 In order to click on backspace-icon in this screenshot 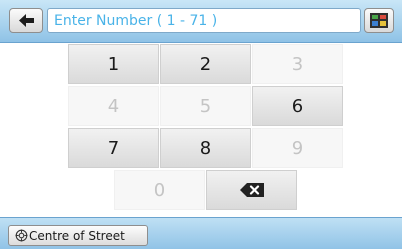, I will do `click(251, 190)`.